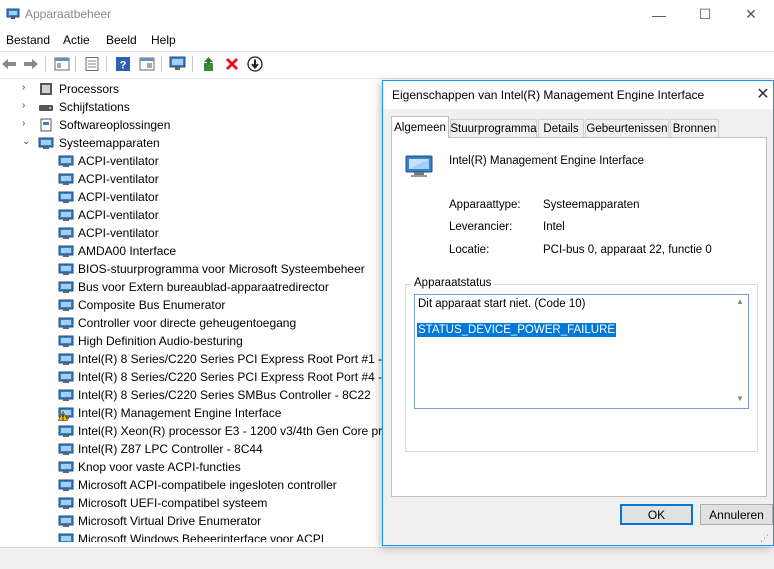  I want to click on device-status-group-label: Apparaatstatus, so click(453, 283).